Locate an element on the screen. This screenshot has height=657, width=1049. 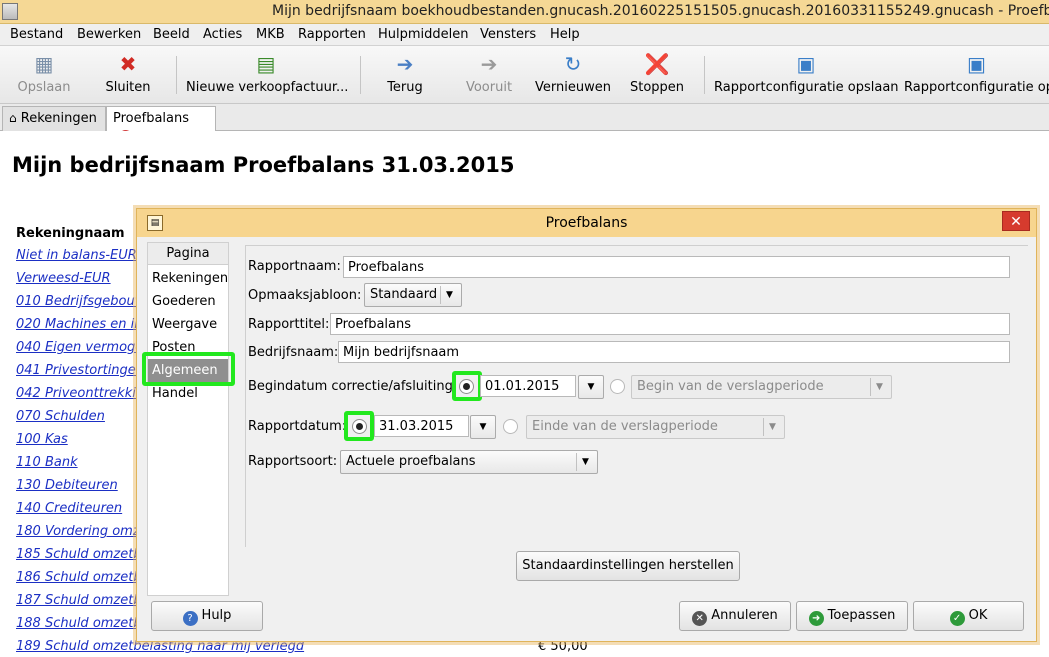
ok-button: ✓ OK is located at coordinates (968, 616).